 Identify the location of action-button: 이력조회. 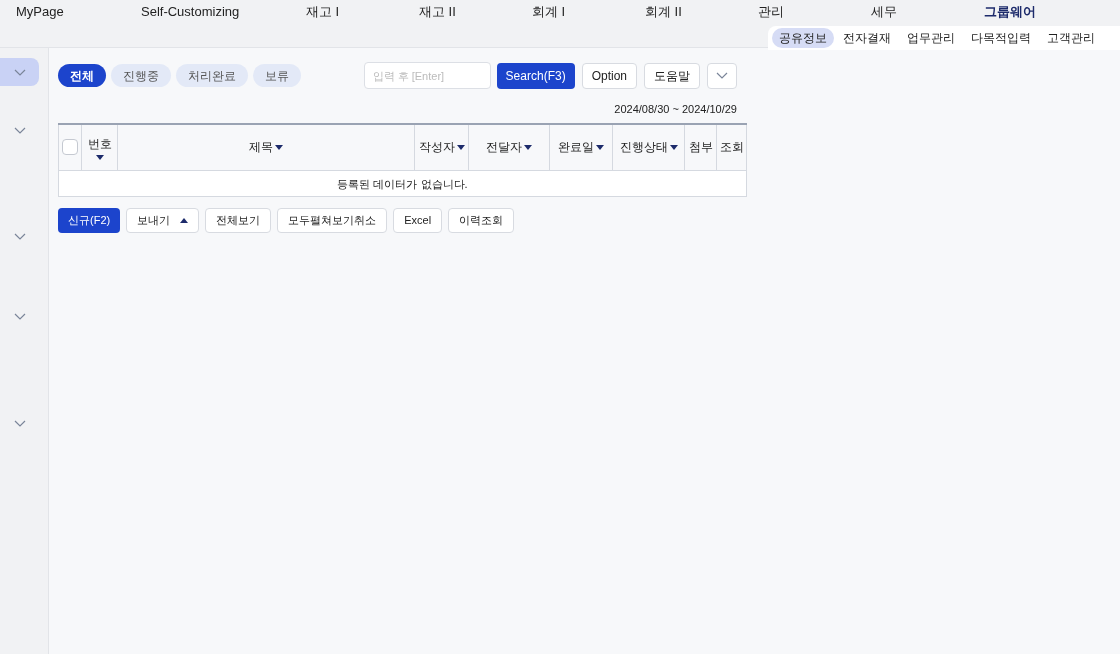
(481, 220).